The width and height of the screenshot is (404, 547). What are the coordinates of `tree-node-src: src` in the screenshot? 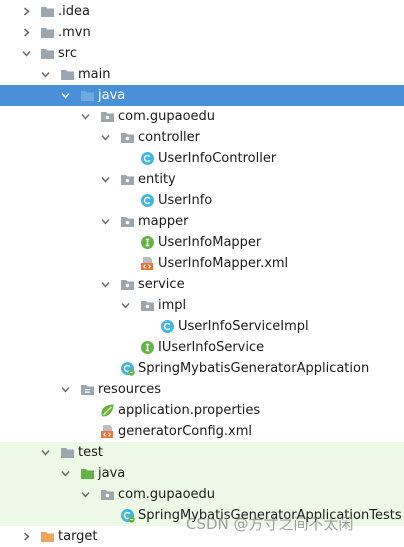 It's located at (202, 53).